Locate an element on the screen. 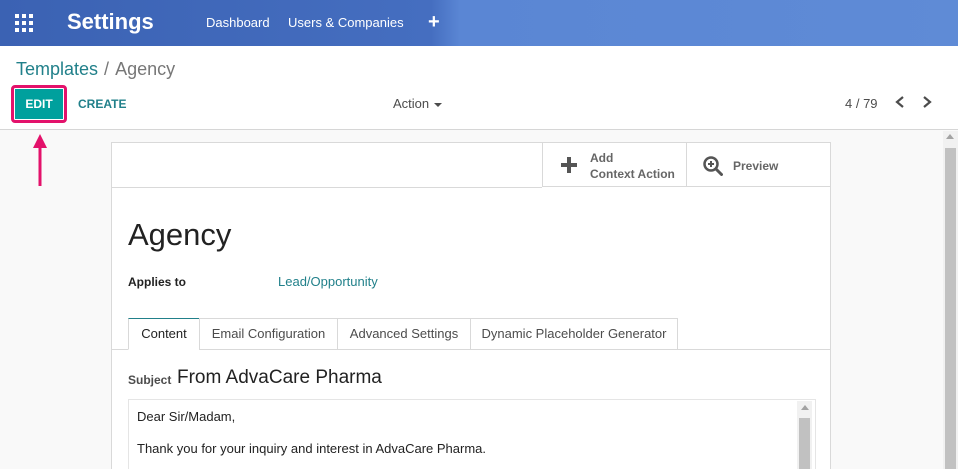 The width and height of the screenshot is (958, 469). divider is located at coordinates (327, 187).